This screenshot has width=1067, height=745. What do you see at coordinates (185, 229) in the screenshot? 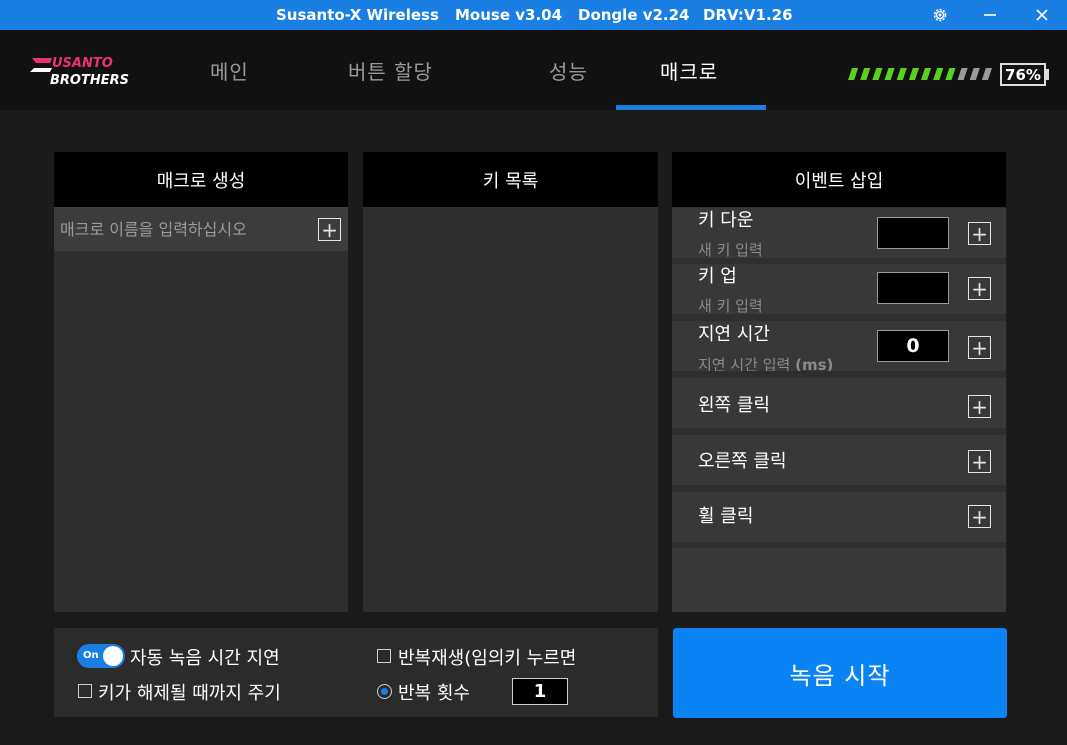
I see `macro-name-input` at bounding box center [185, 229].